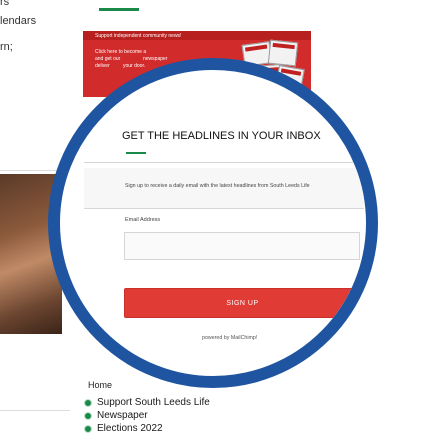 The height and width of the screenshot is (438, 435). I want to click on list-item: Support South Leeds Life, so click(147, 402).